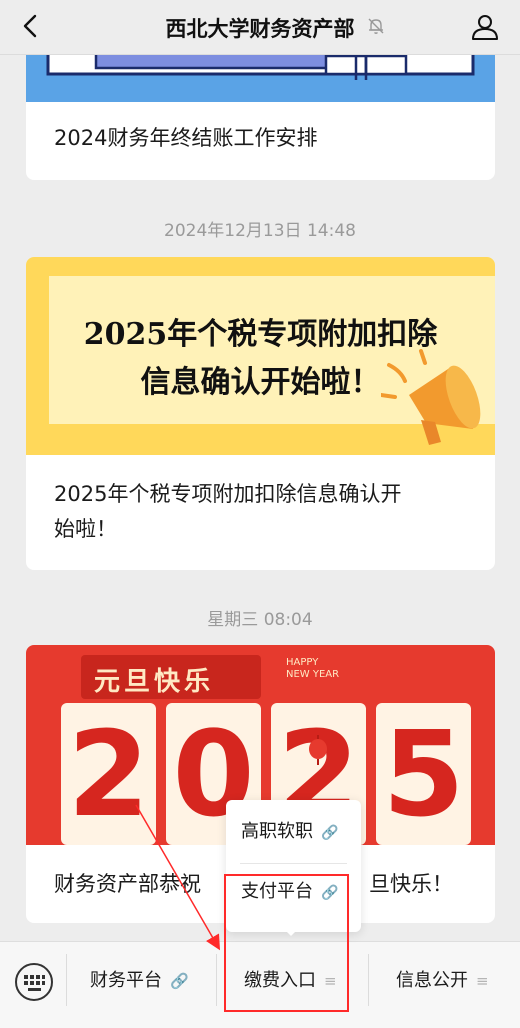 The height and width of the screenshot is (1028, 520). Describe the element at coordinates (411, 884) in the screenshot. I see `article-title-right: 旦快乐！` at that location.